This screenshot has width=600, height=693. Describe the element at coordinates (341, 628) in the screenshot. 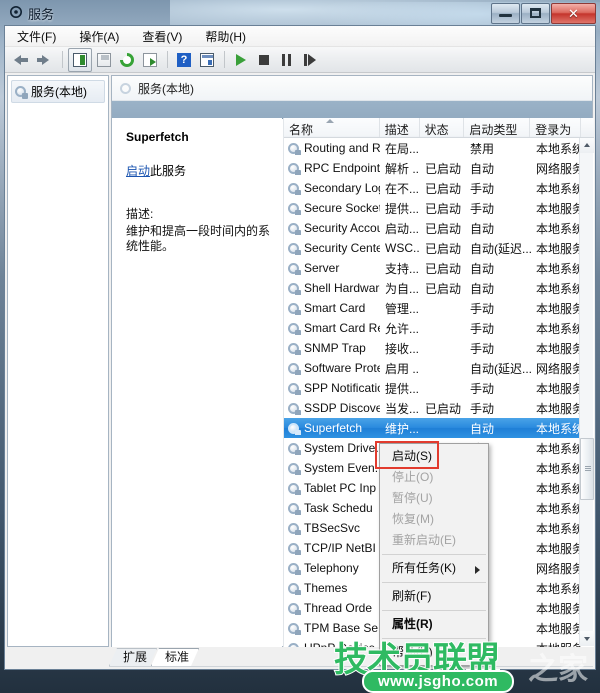

I see `service-name-label: TPM Base Se` at that location.